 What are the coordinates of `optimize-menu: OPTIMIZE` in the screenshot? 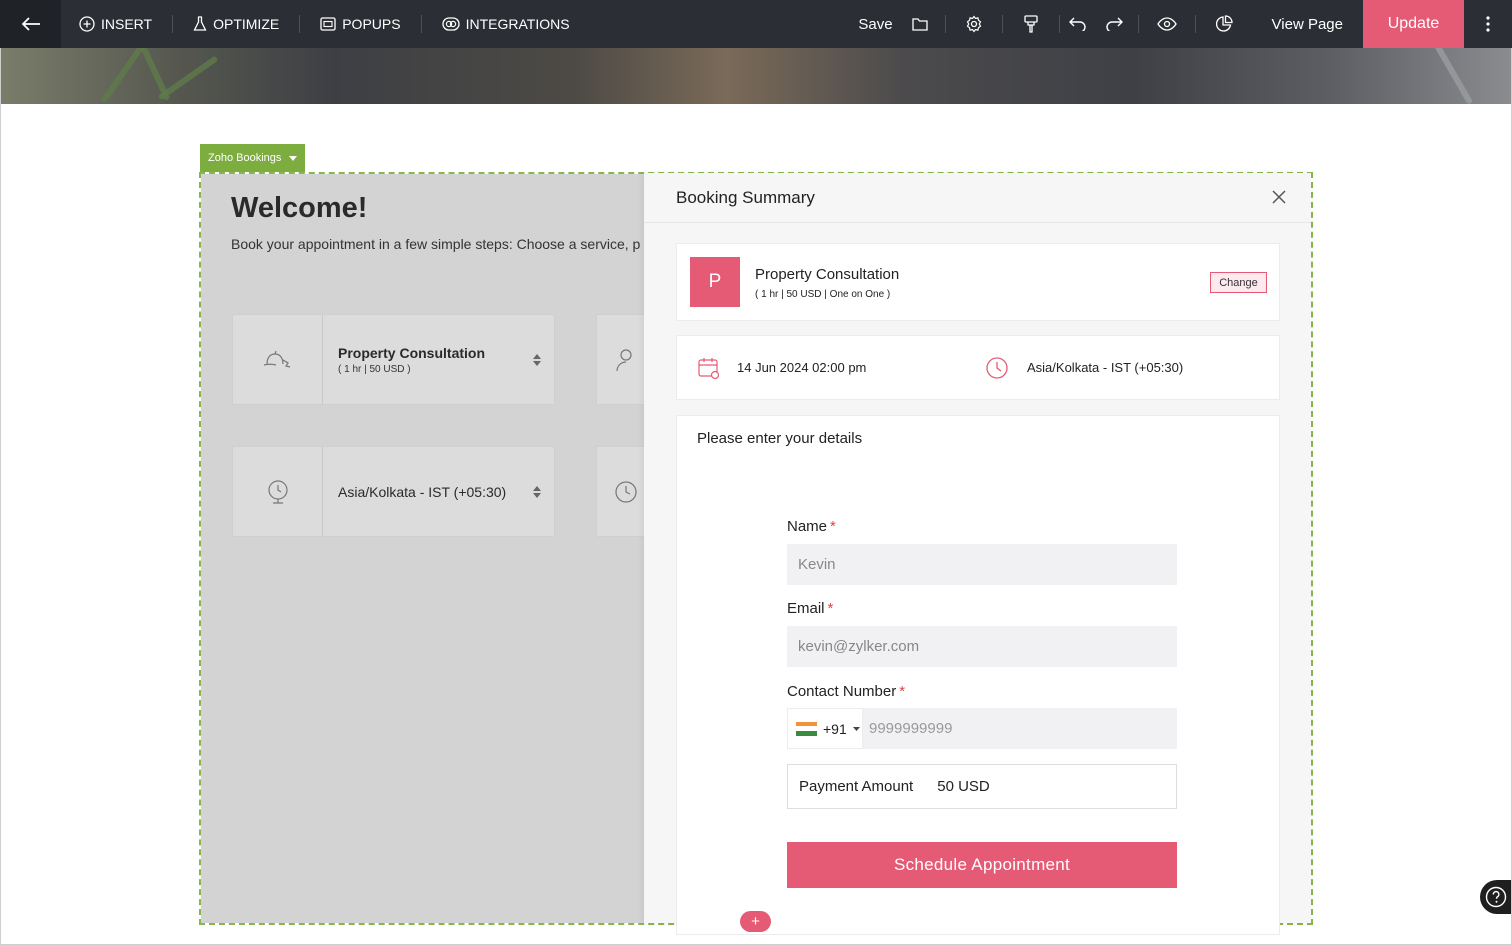 It's located at (236, 24).